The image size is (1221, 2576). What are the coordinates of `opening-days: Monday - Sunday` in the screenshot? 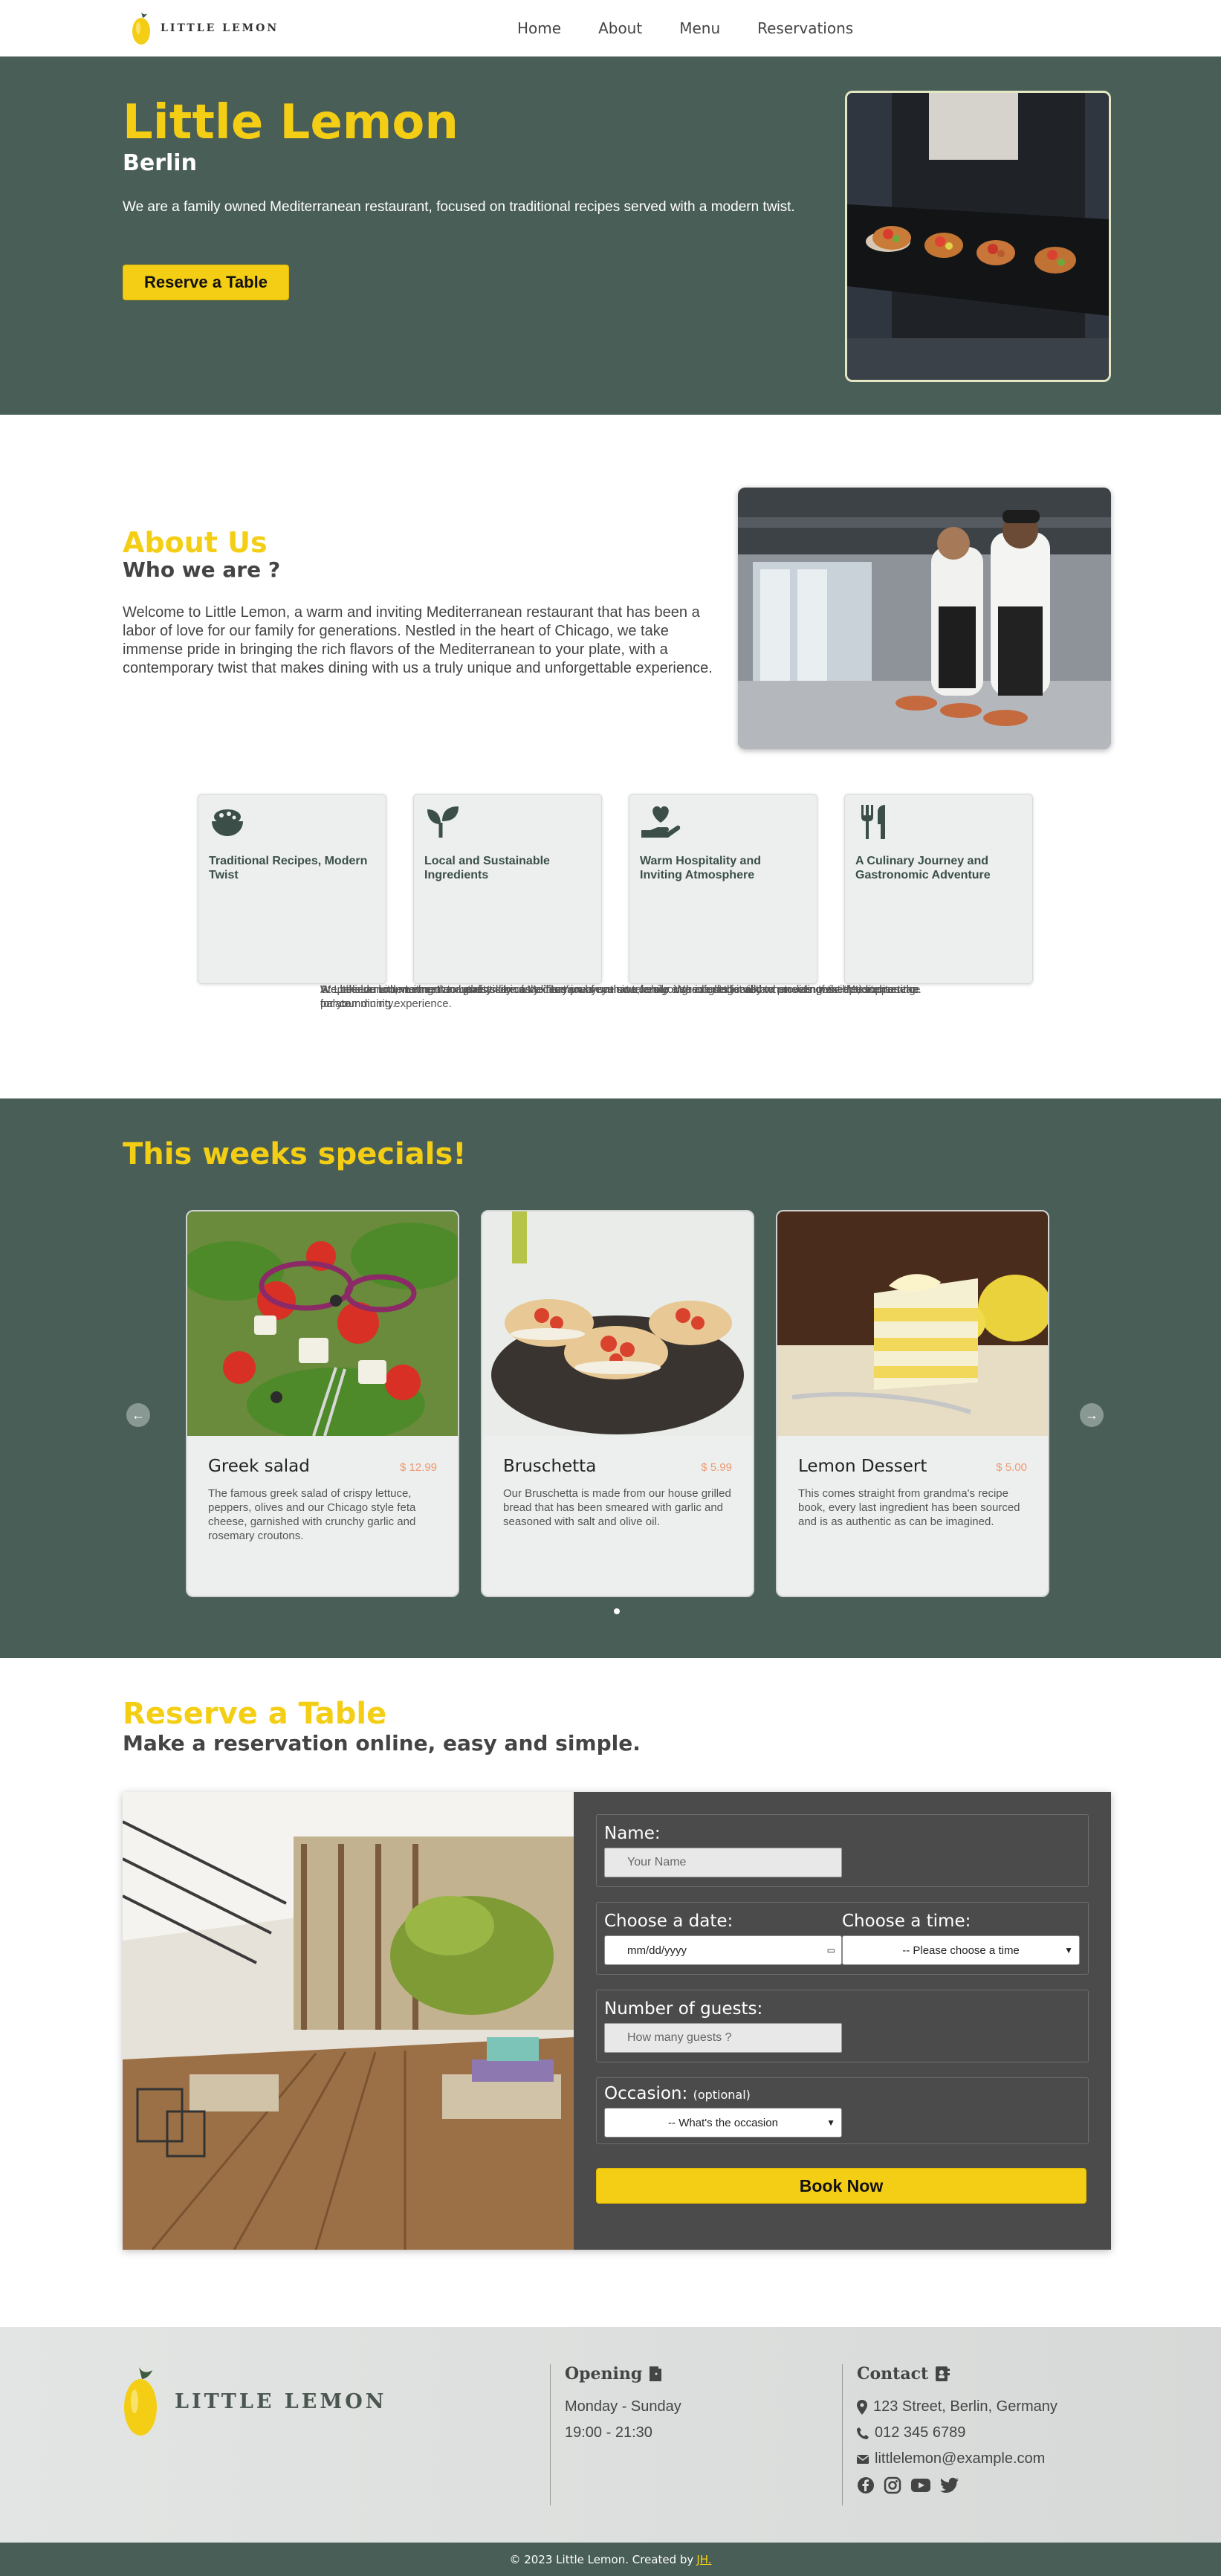 It's located at (623, 2406).